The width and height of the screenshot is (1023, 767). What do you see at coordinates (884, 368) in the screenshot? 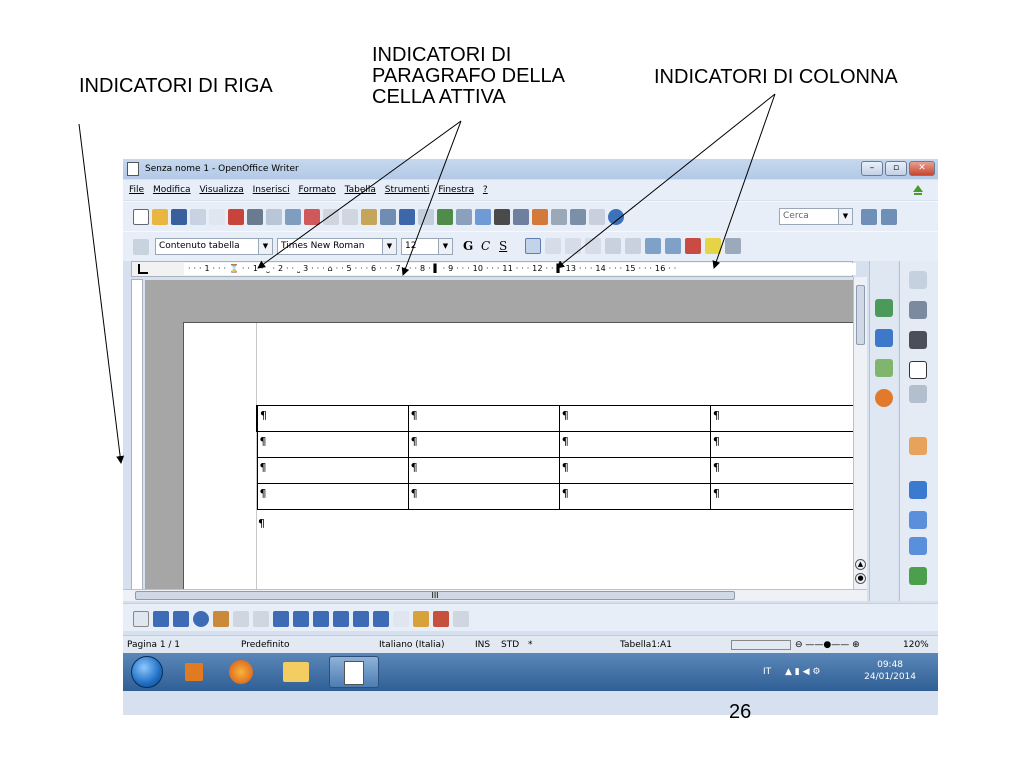
I see `gallery-icon` at bounding box center [884, 368].